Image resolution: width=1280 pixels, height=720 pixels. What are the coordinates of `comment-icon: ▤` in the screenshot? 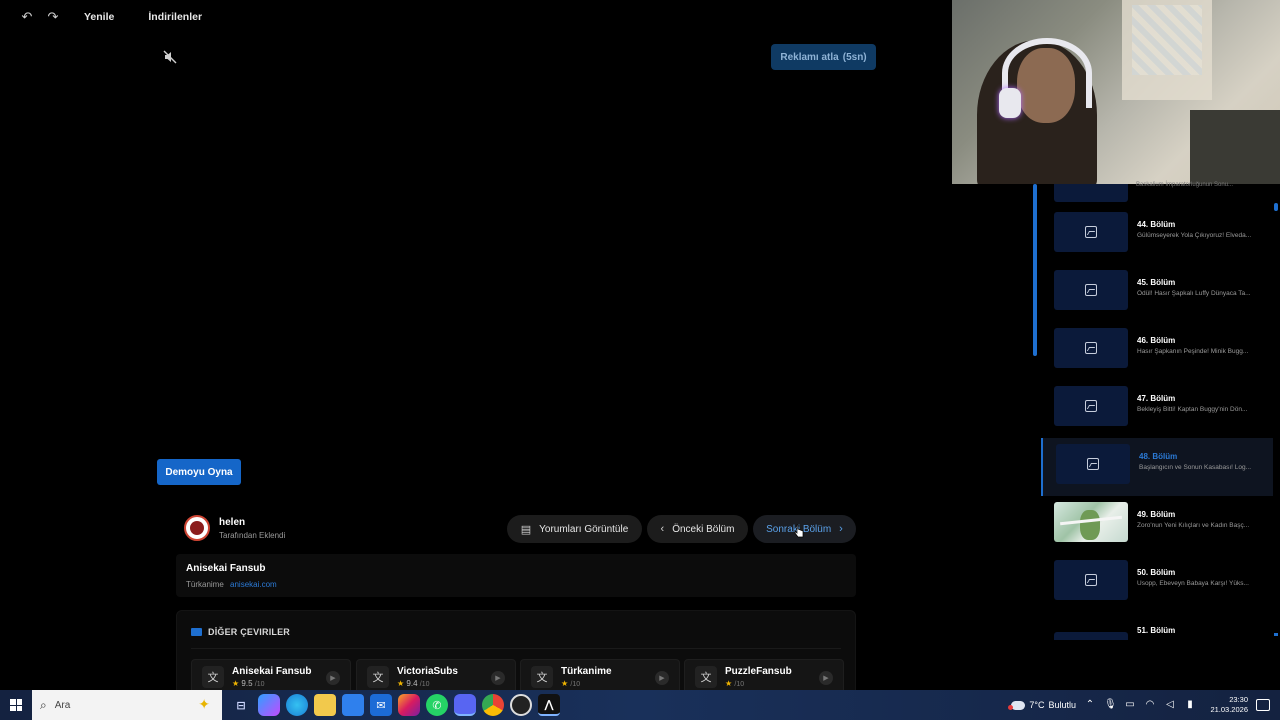 It's located at (526, 529).